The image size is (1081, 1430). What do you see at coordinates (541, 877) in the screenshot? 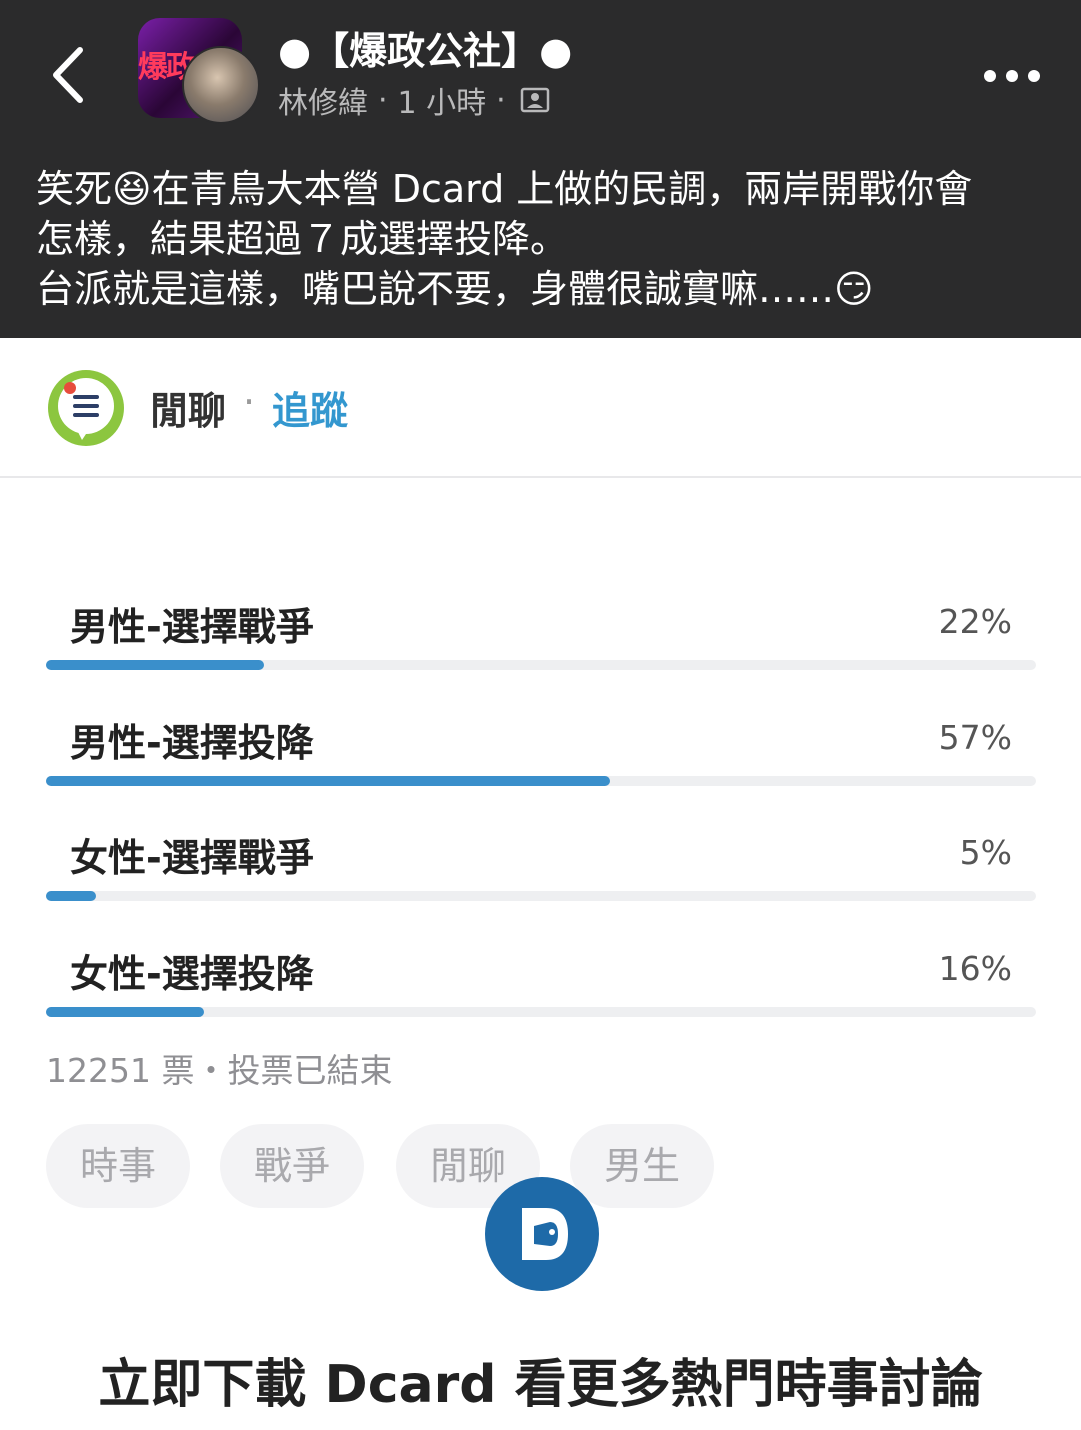
I see `poll-option: 女性-選擇戰爭 5%` at bounding box center [541, 877].